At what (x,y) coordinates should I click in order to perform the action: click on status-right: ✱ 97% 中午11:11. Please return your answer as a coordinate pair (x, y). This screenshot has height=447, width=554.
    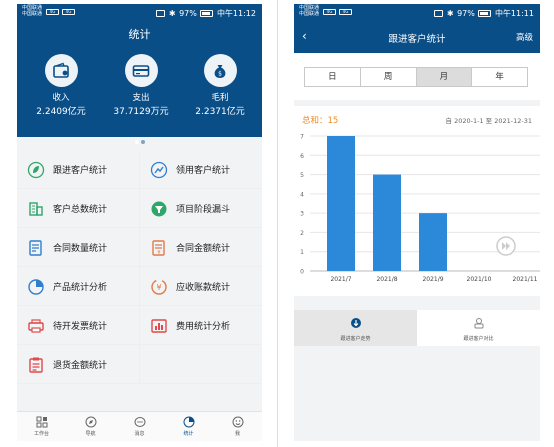
    Looking at the image, I should click on (483, 13).